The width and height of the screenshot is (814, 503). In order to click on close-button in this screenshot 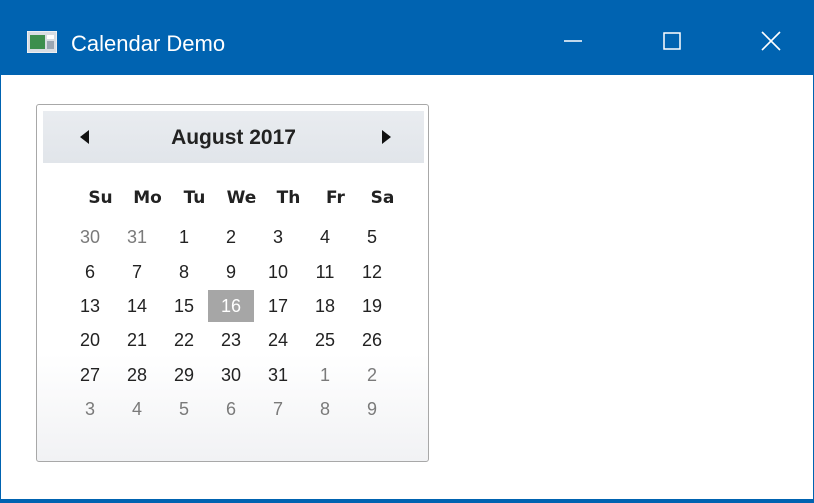, I will do `click(763, 38)`.